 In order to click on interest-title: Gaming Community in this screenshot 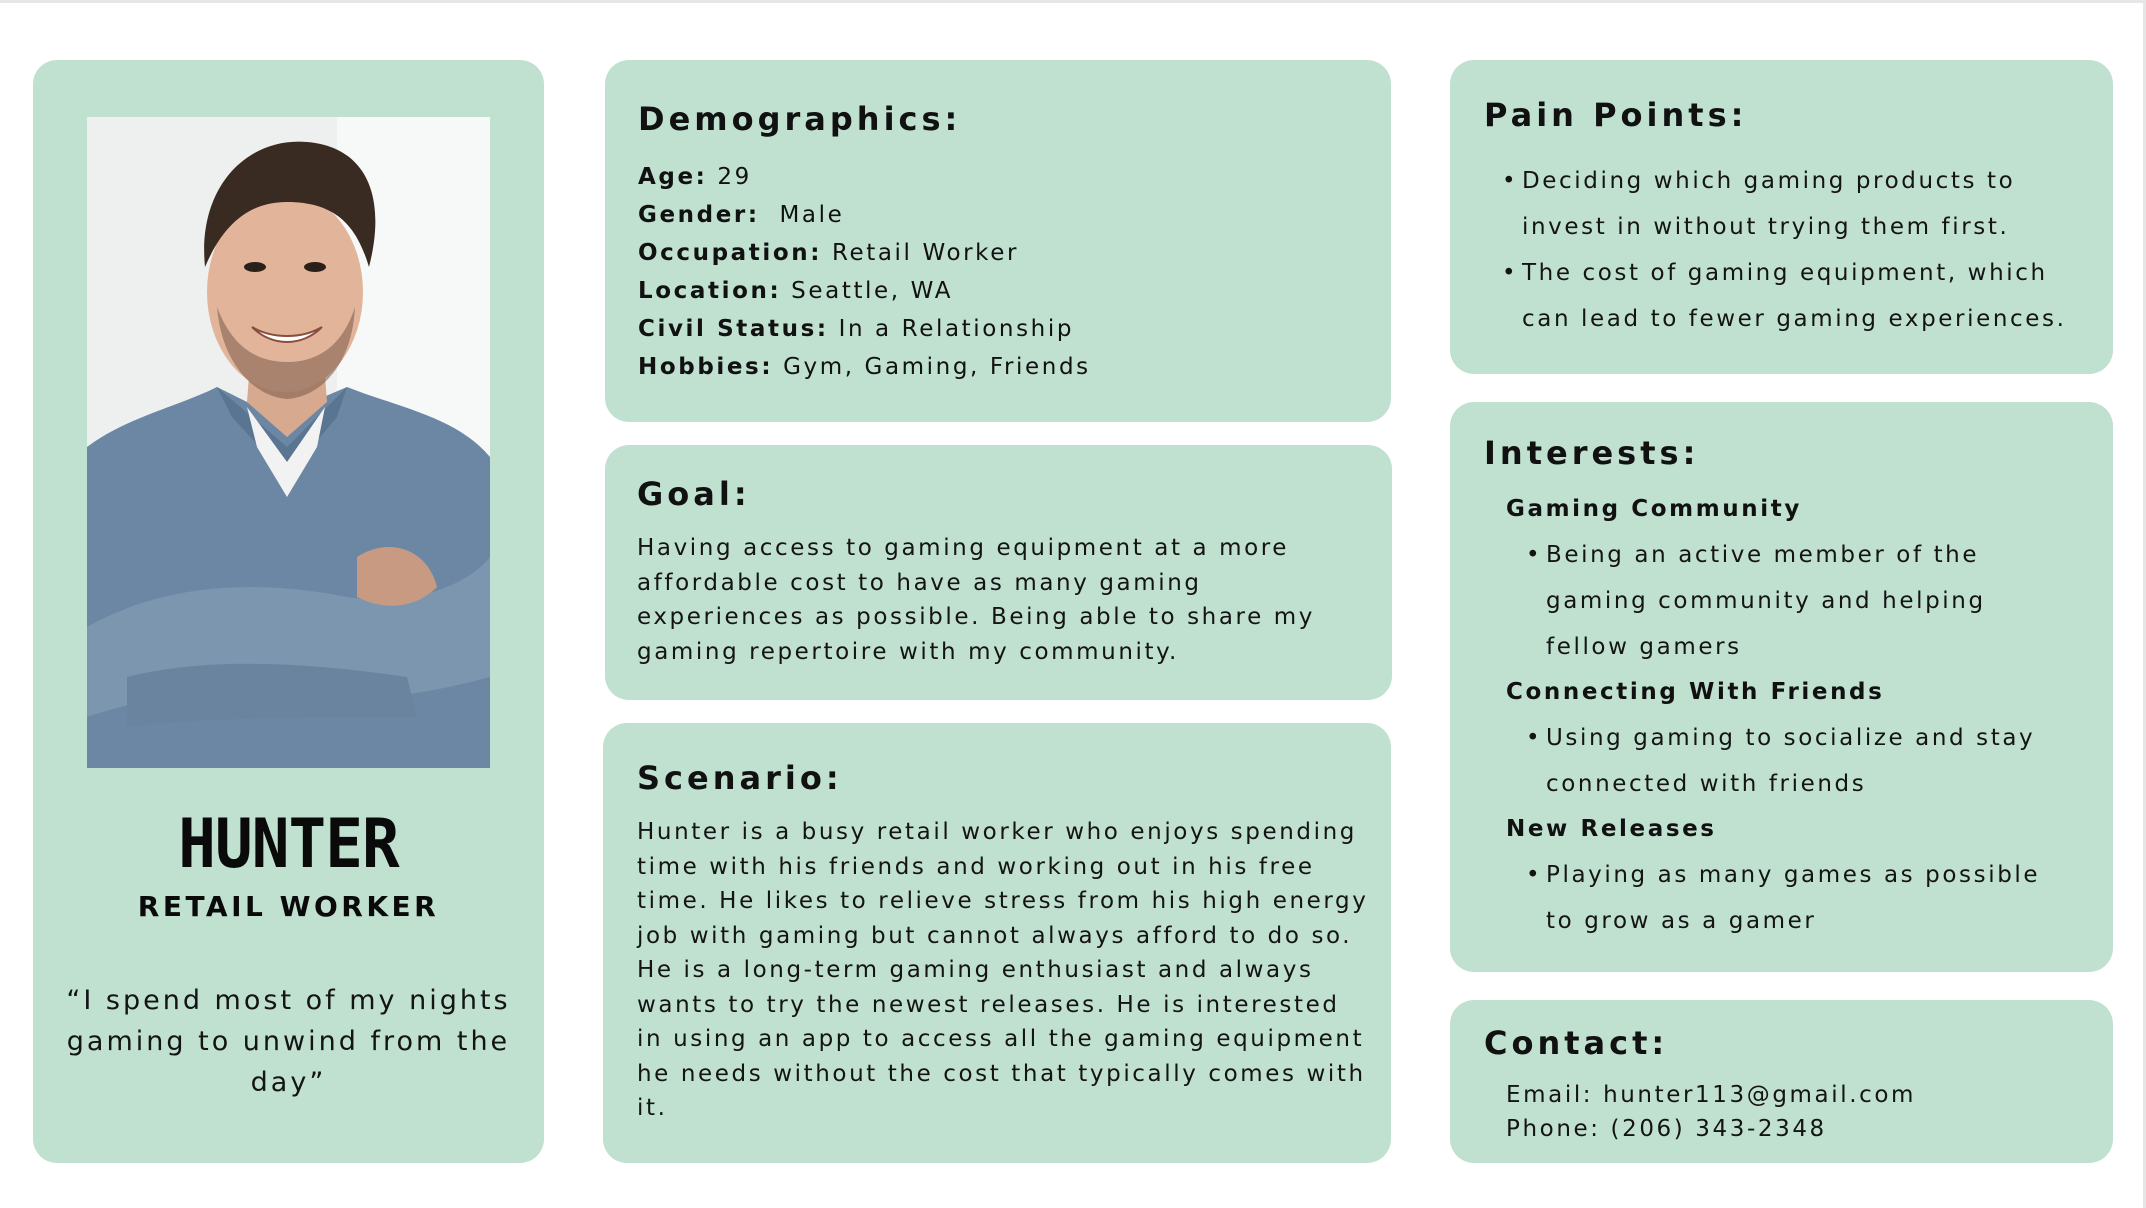, I will do `click(1654, 509)`.